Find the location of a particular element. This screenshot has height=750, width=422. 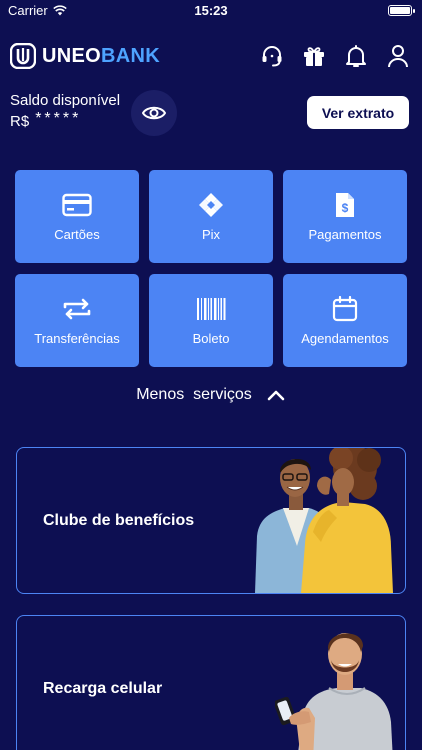

app-header: UNEOBANK is located at coordinates (211, 57).